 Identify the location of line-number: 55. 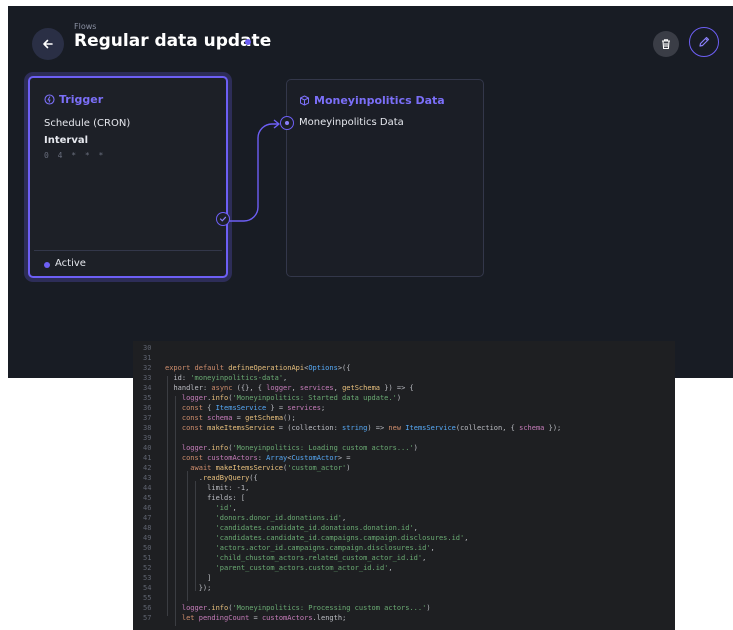
(147, 598).